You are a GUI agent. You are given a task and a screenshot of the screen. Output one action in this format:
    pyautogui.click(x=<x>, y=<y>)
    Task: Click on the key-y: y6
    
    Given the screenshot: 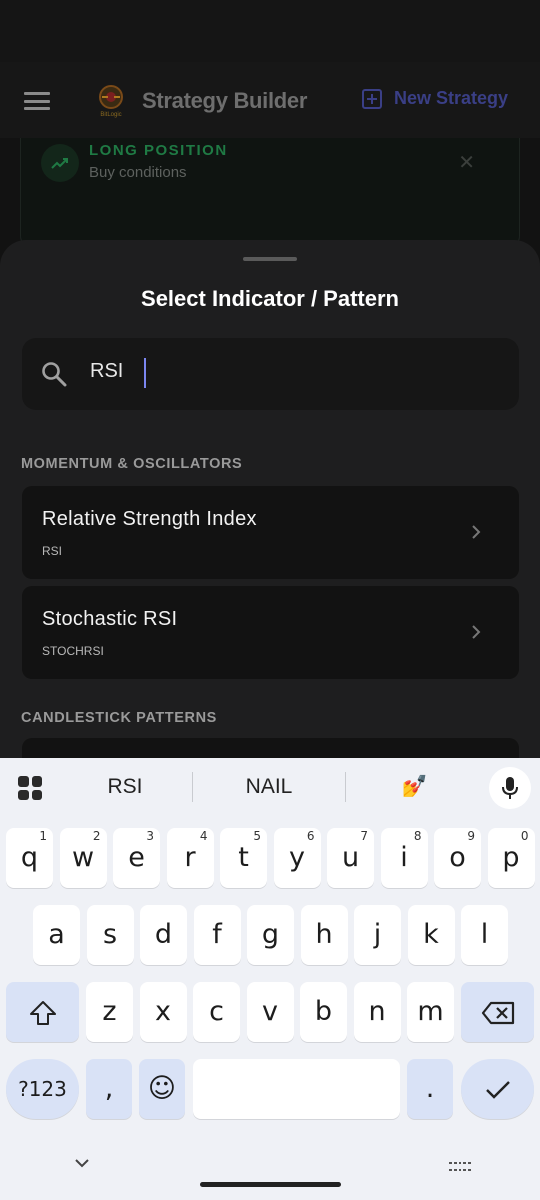 What is the action you would take?
    pyautogui.click(x=297, y=858)
    